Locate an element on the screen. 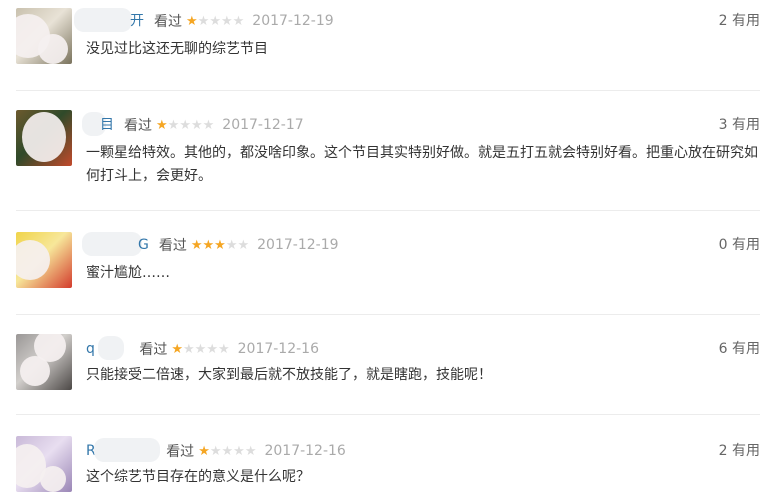  comment-text: 只能接受二倍速，大家到最后就不放技能了，就是瞎跑，技能呢！ is located at coordinates (289, 375).